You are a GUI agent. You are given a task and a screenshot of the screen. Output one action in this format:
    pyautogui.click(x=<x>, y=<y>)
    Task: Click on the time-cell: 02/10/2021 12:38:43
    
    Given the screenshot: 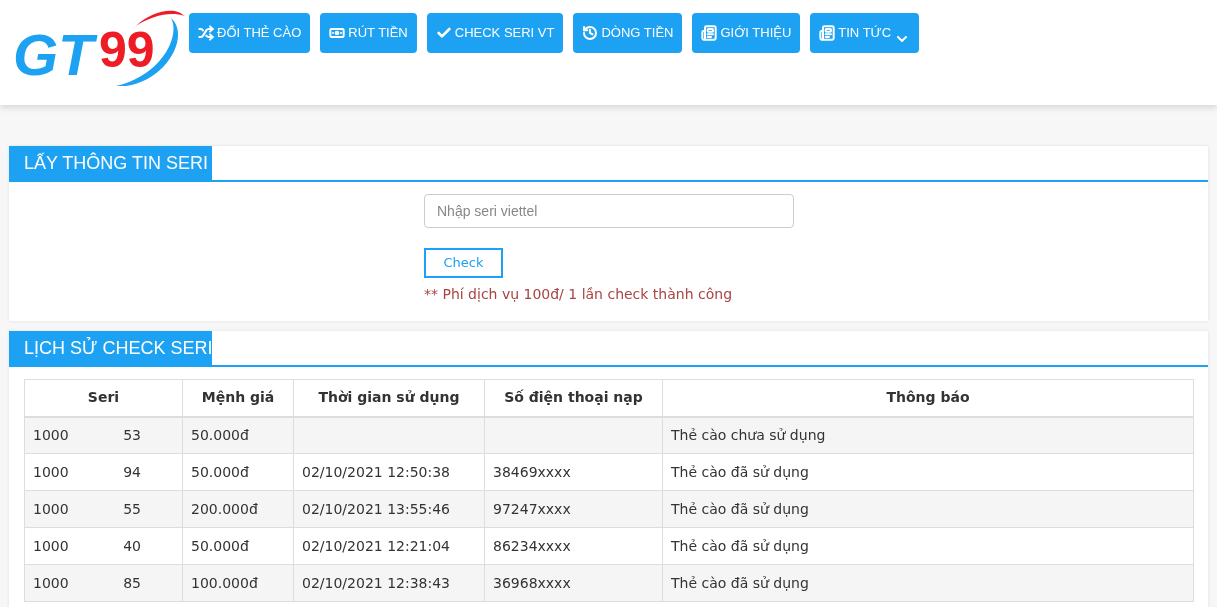 What is the action you would take?
    pyautogui.click(x=389, y=583)
    